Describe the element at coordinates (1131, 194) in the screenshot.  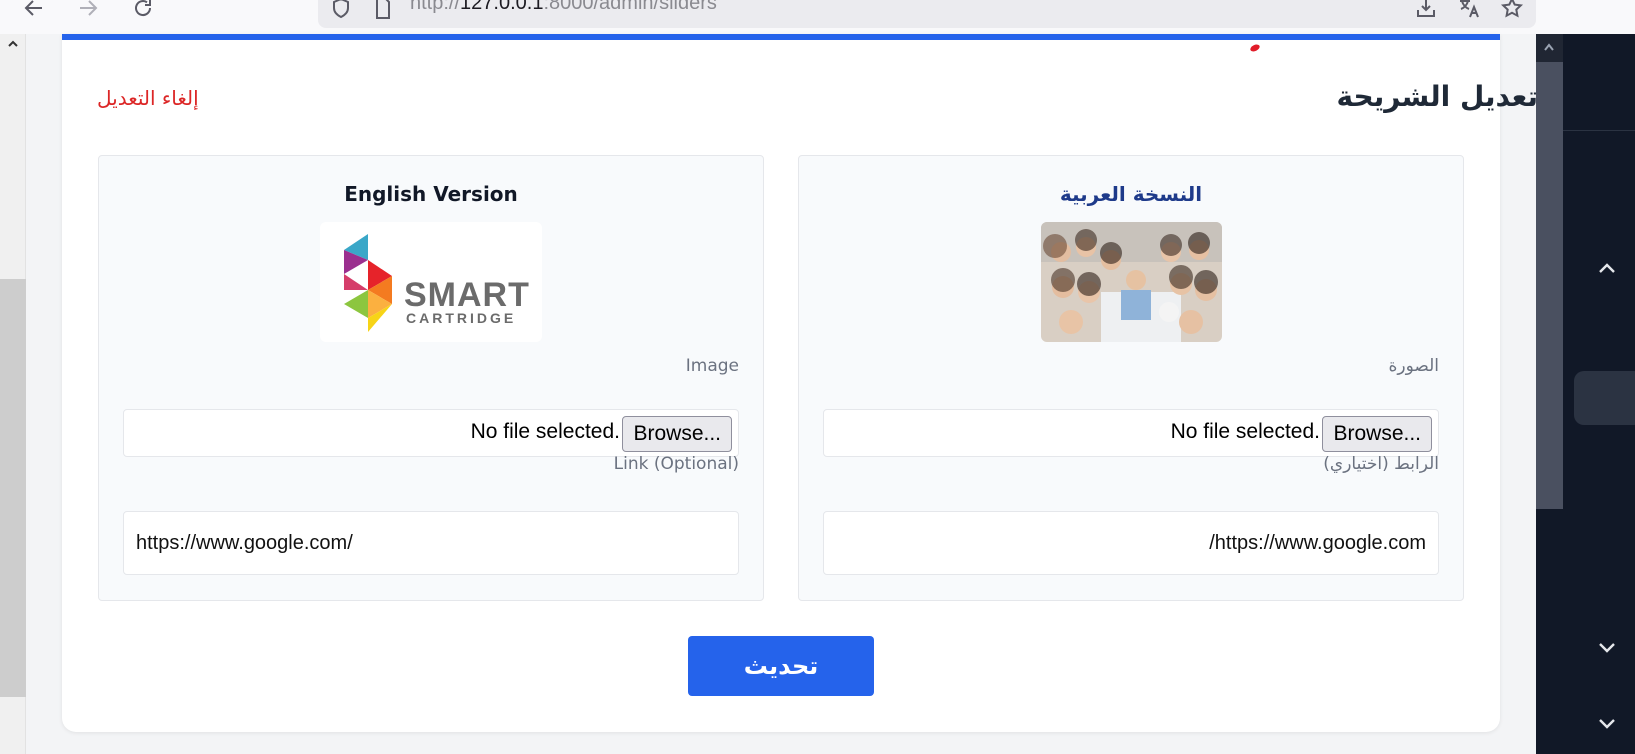
I see `arabic-panel-title: النسخة العربية` at that location.